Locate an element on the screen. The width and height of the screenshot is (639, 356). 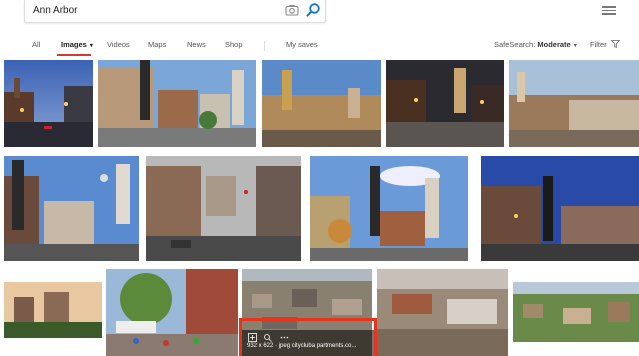
street-fair-thumbnail is located at coordinates (172, 312).